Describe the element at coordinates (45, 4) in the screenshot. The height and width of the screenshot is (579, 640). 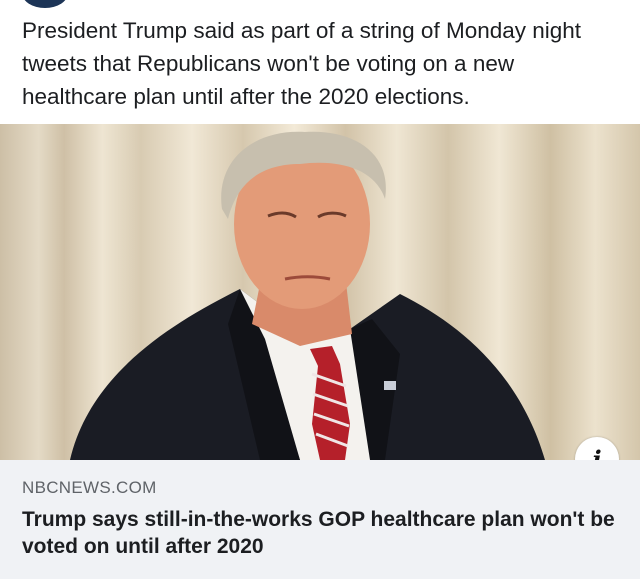
I see `avatar` at that location.